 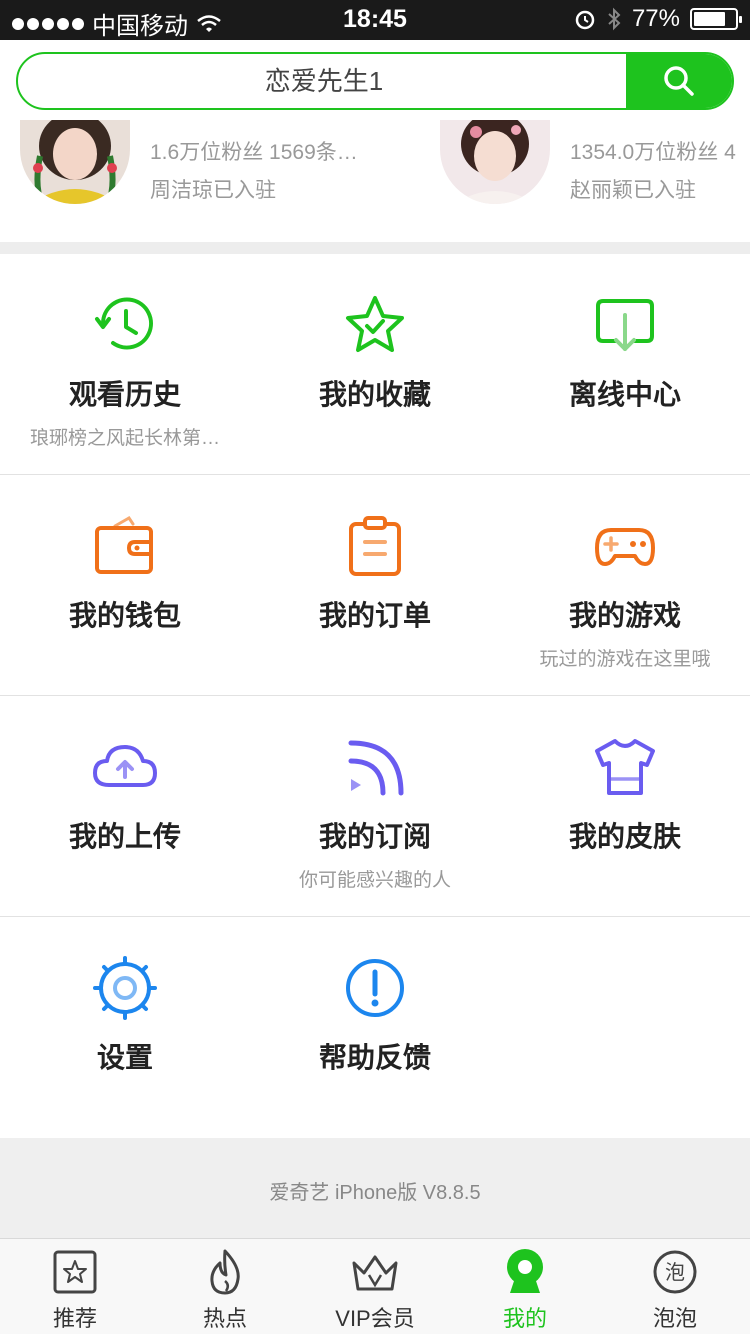 What do you see at coordinates (124, 545) in the screenshot?
I see `wallet-icon` at bounding box center [124, 545].